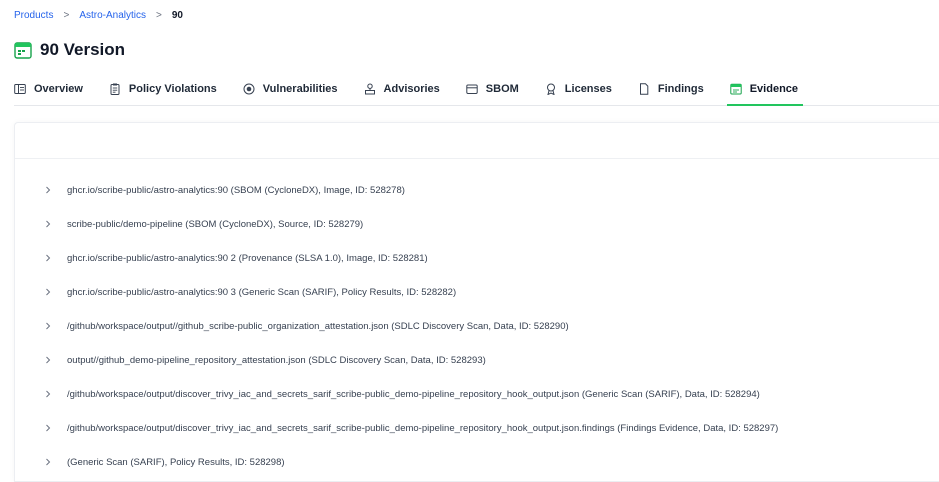  What do you see at coordinates (249, 89) in the screenshot?
I see `bug-icon` at bounding box center [249, 89].